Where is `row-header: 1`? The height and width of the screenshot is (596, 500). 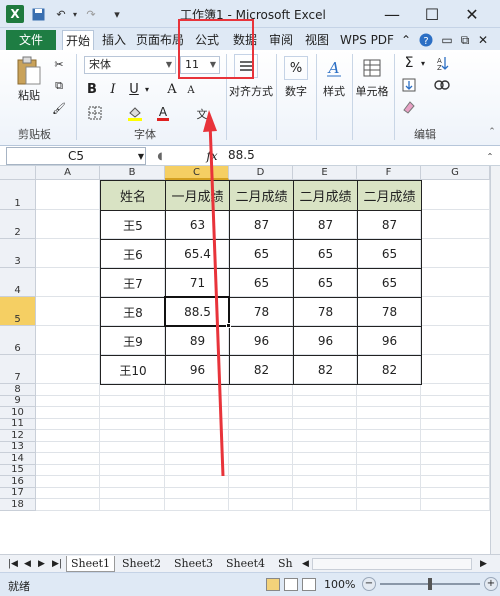 row-header: 1 is located at coordinates (18, 195).